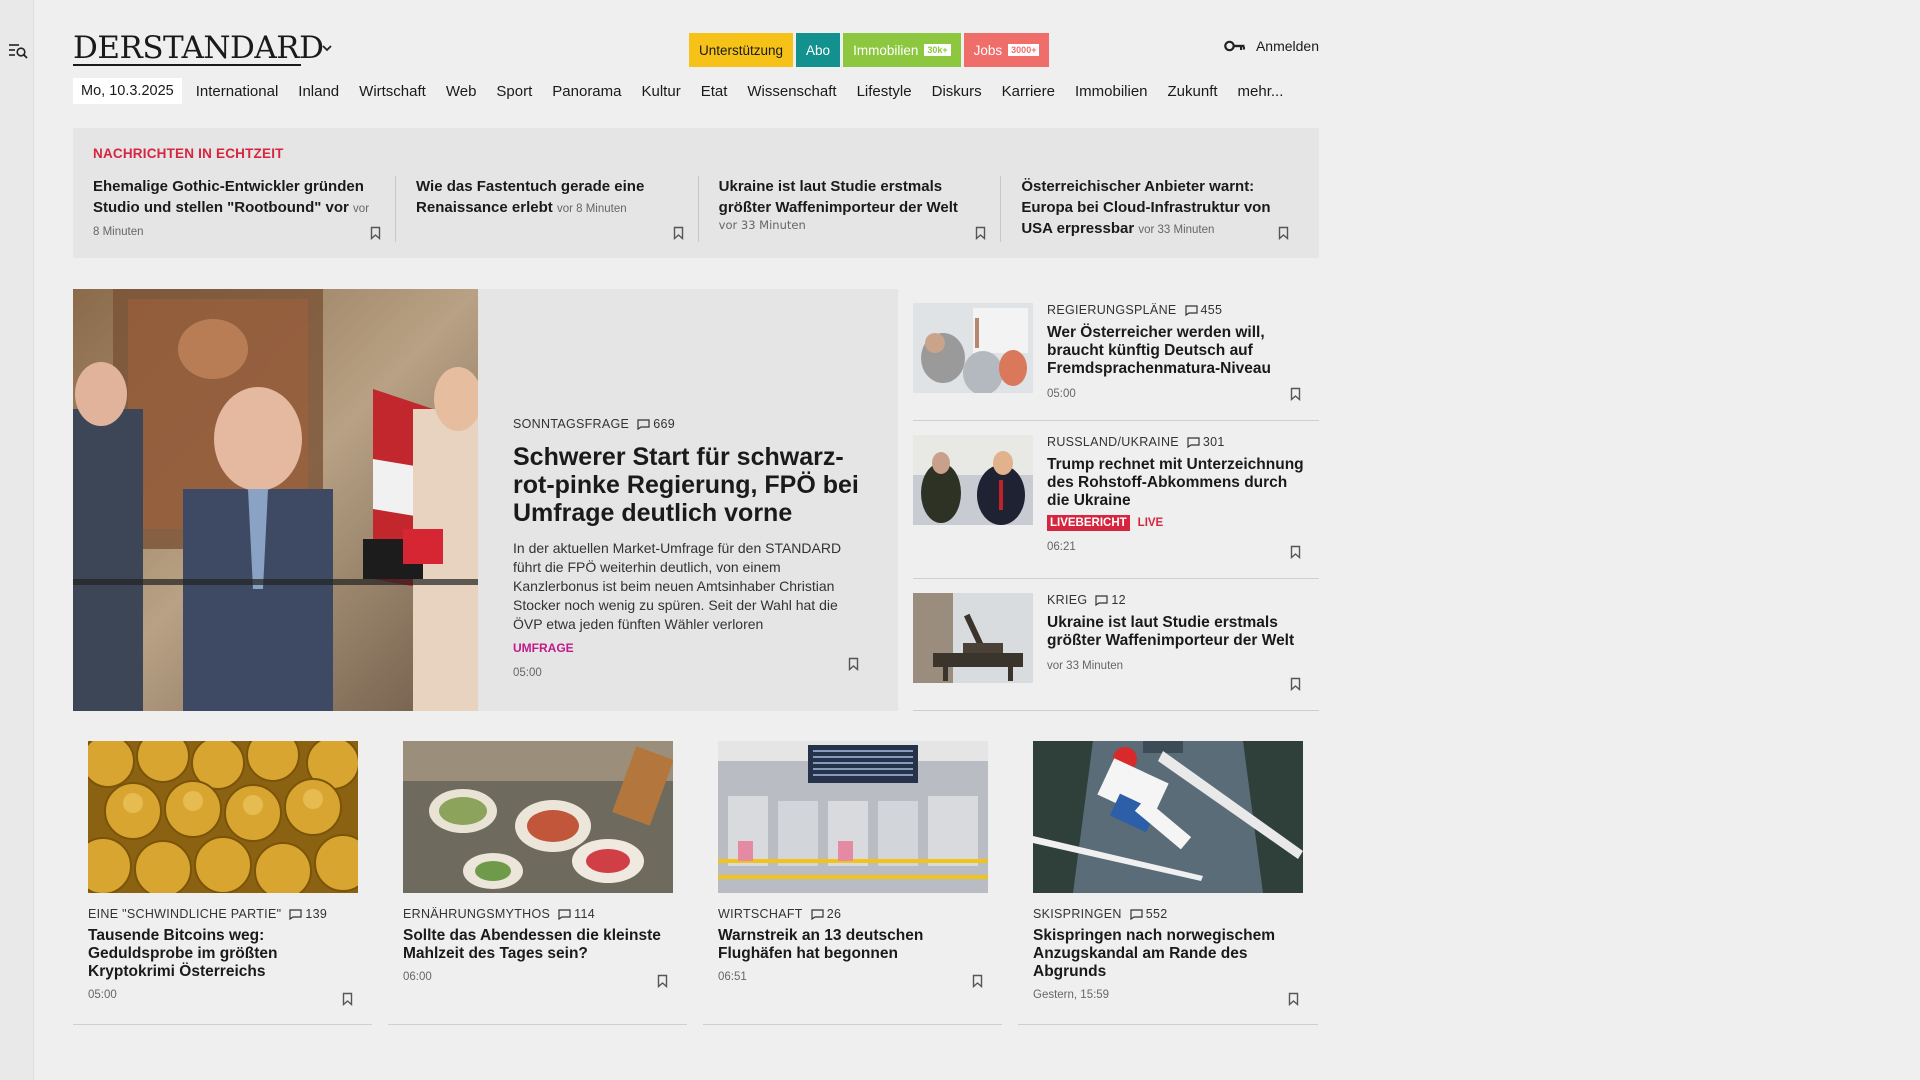  What do you see at coordinates (937, 50) in the screenshot?
I see `immobilien-count-badge: 30k+` at bounding box center [937, 50].